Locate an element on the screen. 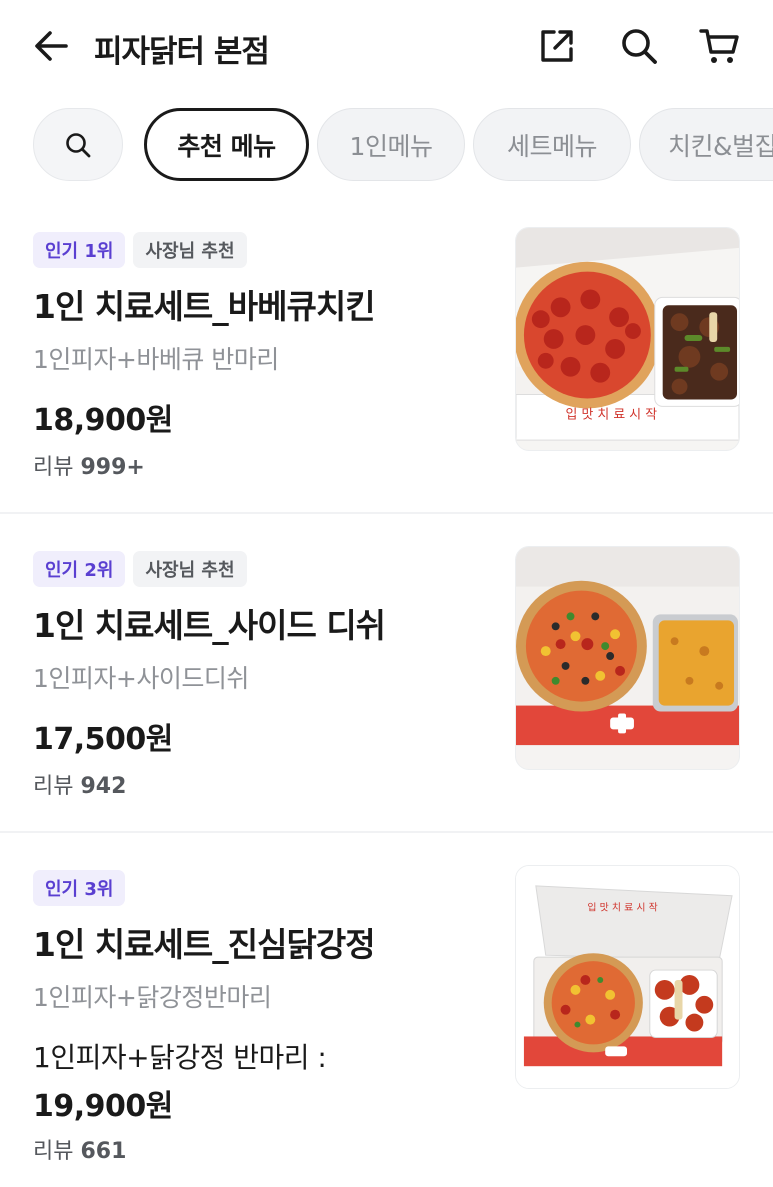 Image resolution: width=773 pixels, height=1187 pixels. back-button is located at coordinates (52, 46).